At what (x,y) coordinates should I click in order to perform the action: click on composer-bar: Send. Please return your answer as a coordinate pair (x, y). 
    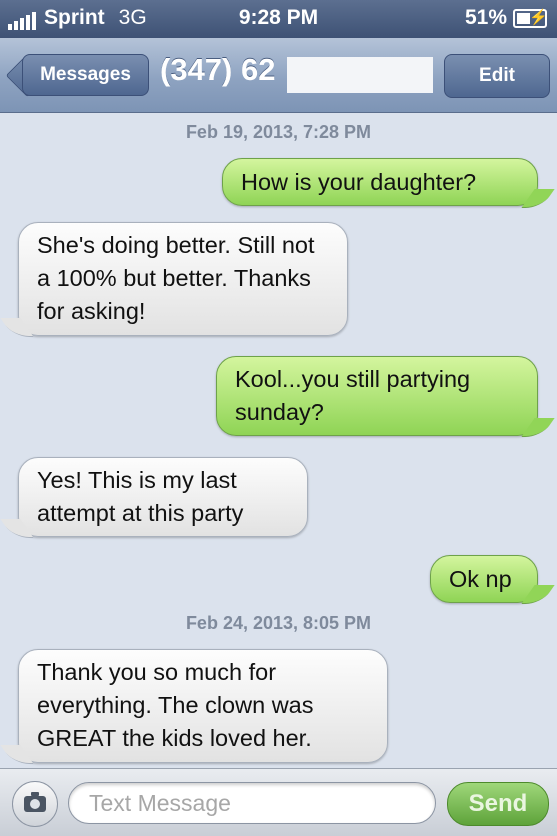
    Looking at the image, I should click on (278, 802).